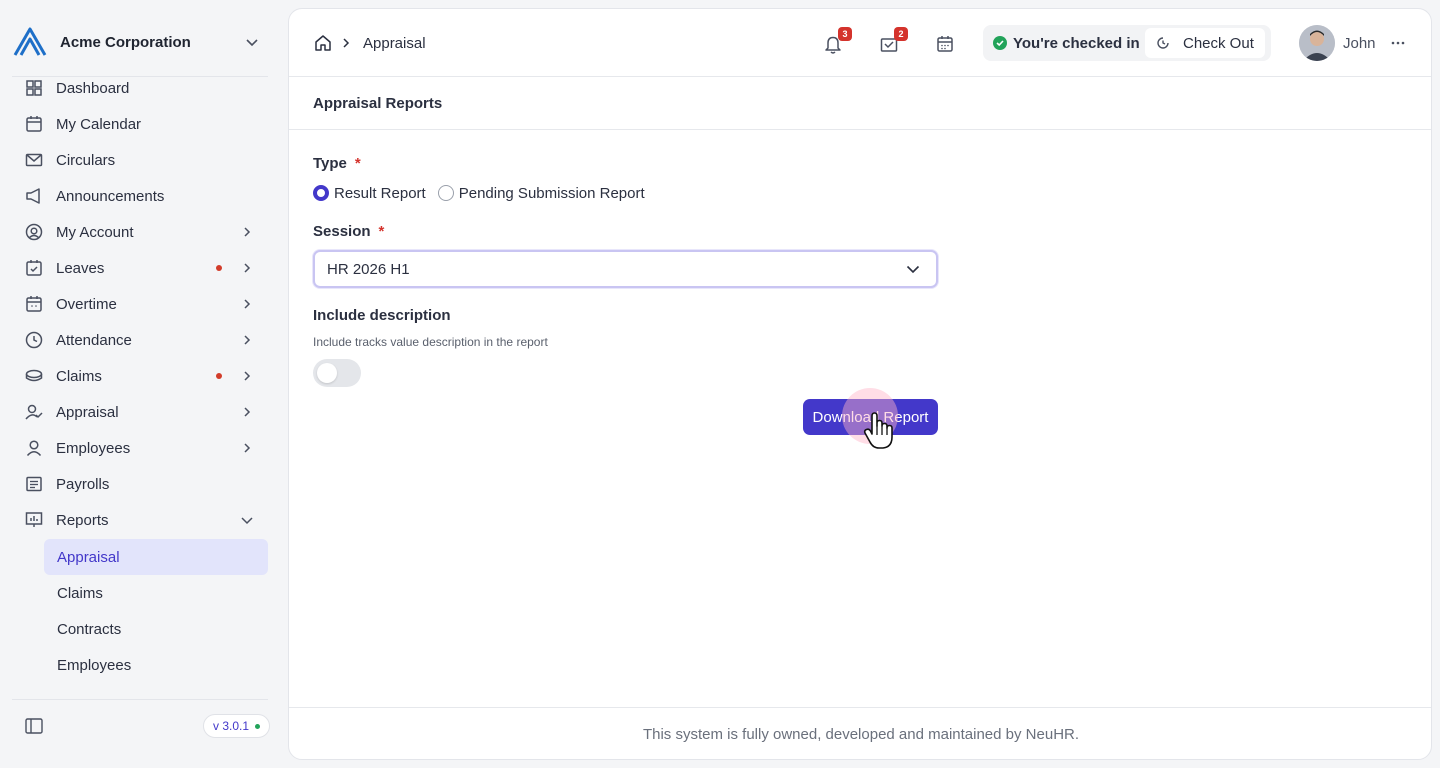 The image size is (1440, 768). What do you see at coordinates (34, 726) in the screenshot?
I see `sidebar-toggle-icon` at bounding box center [34, 726].